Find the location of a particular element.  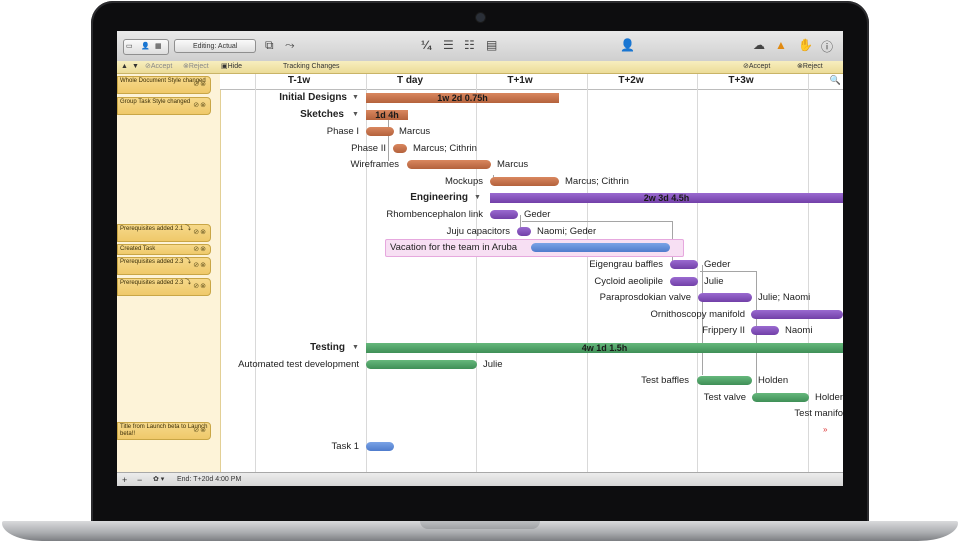

reject-button: ⊗ Reject is located at coordinates (196, 67).